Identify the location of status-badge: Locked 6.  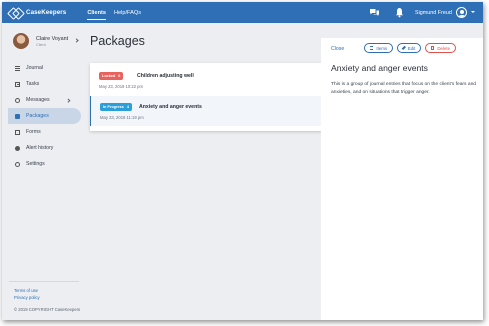
(111, 76).